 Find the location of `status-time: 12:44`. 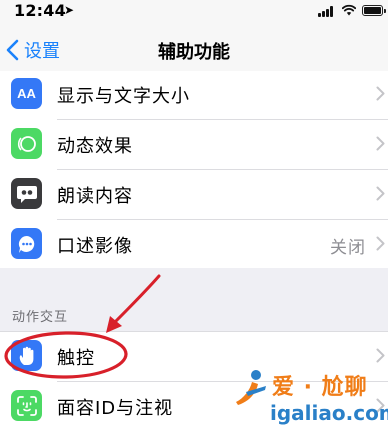

status-time: 12:44 is located at coordinates (40, 10).